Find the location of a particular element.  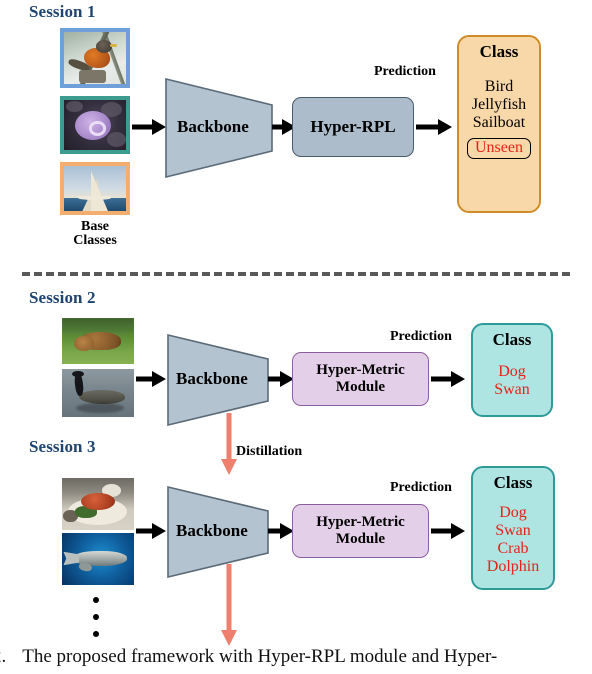

arrow-images-to-backbone-s3 is located at coordinates (151, 531).